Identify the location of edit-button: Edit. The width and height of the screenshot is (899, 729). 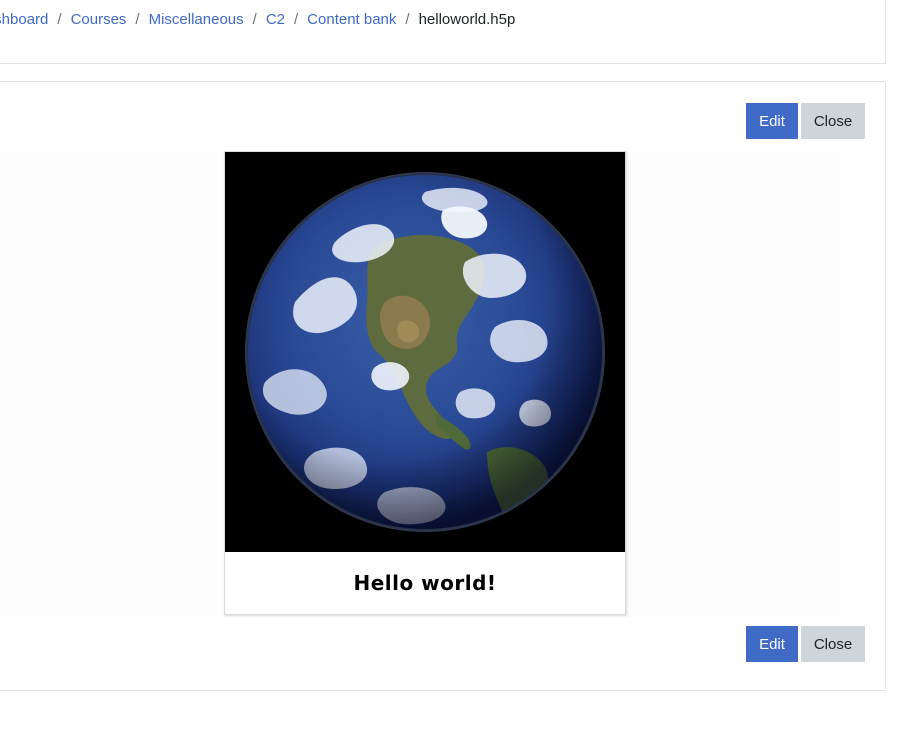
(772, 121).